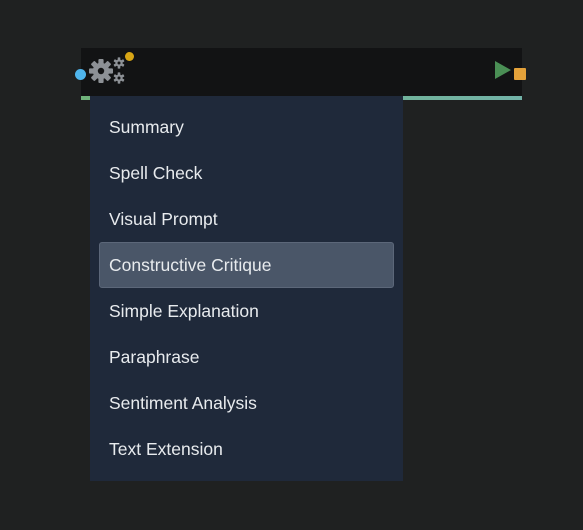 The width and height of the screenshot is (583, 530). What do you see at coordinates (246, 311) in the screenshot?
I see `menu-item-simple-explanation: Simple Explanation` at bounding box center [246, 311].